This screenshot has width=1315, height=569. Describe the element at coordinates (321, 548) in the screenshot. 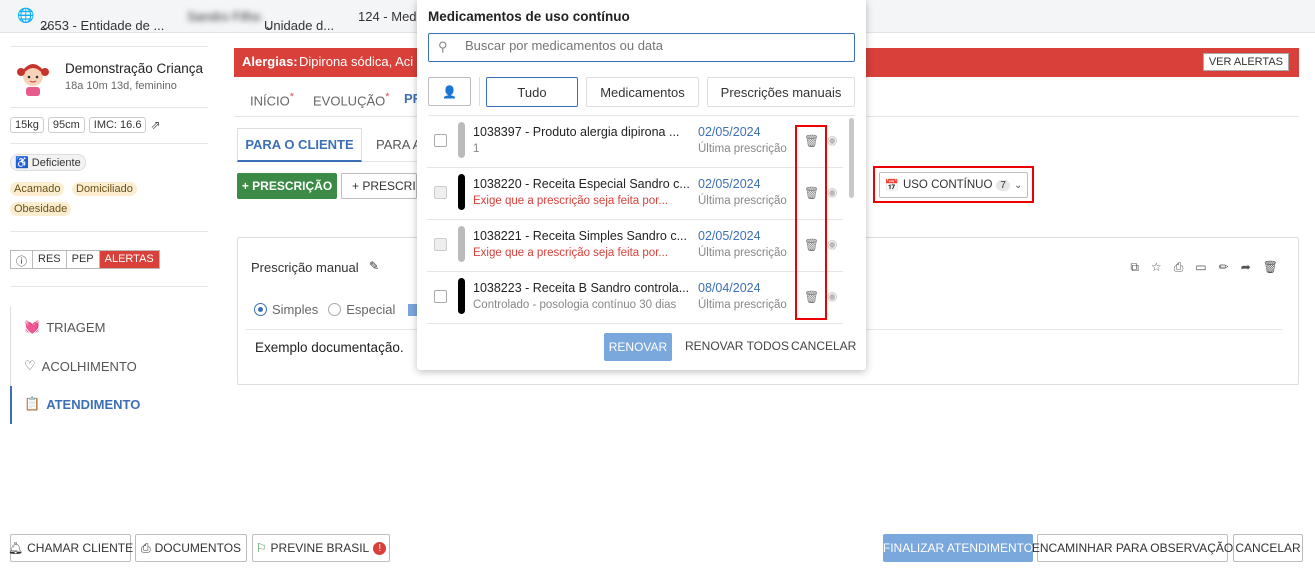

I see `previne-brasil-button: ⚐ PREVINE BRASIL!` at that location.